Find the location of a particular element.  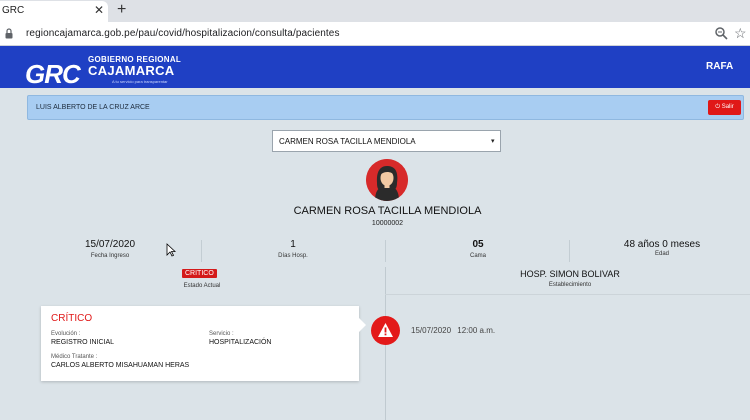

logo: GRC is located at coordinates (47, 70).